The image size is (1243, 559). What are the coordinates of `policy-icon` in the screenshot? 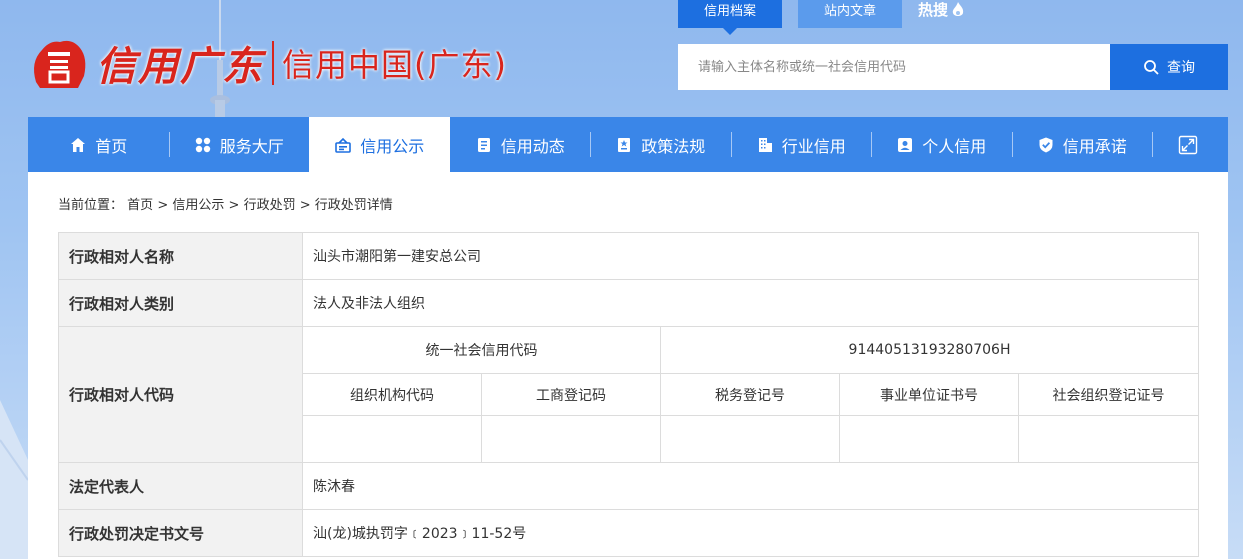 It's located at (624, 144).